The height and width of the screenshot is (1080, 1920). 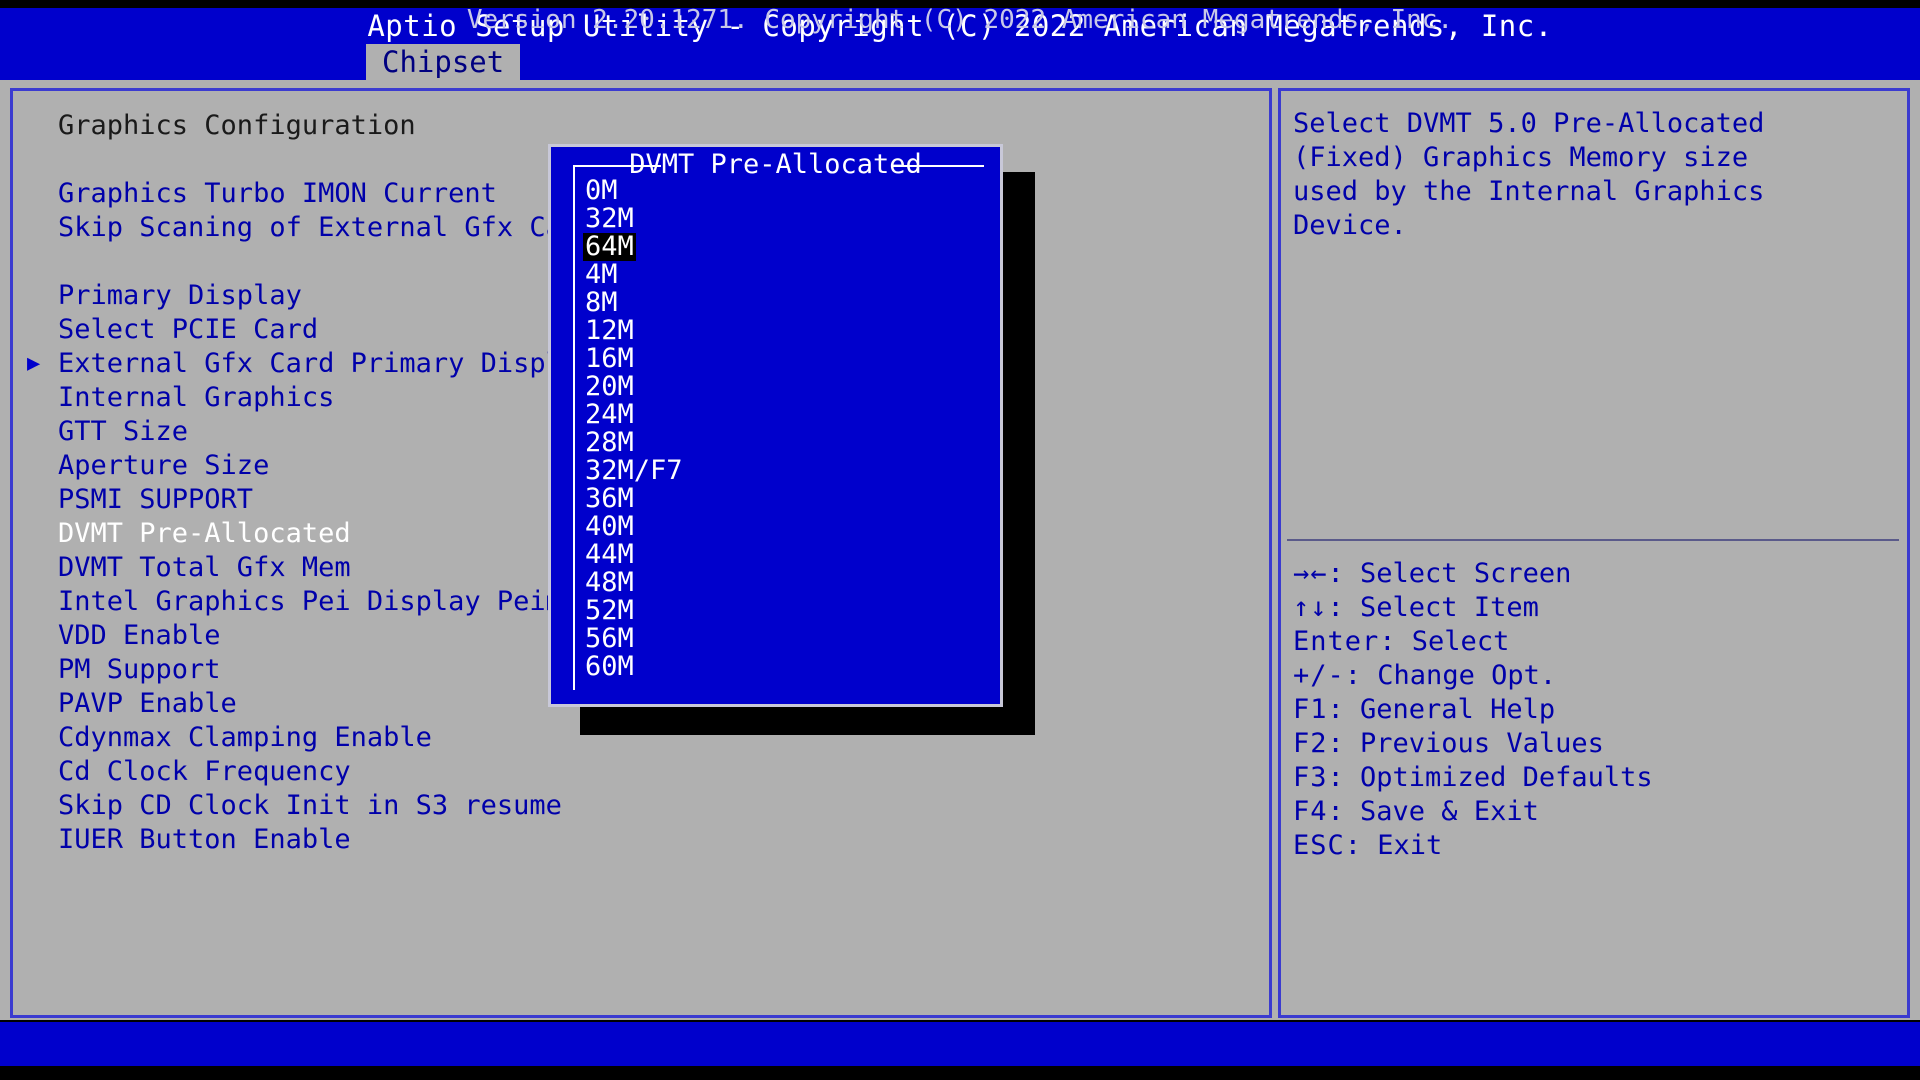 I want to click on popup-option-row: 60M, so click(x=783, y=667).